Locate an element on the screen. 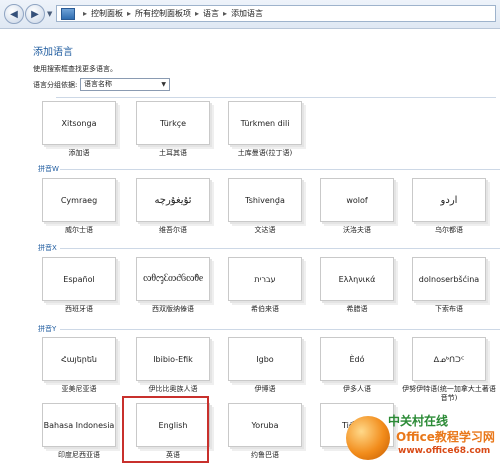 Image resolution: width=500 pixels, height=471 pixels. watermark-logo-icon is located at coordinates (368, 438).